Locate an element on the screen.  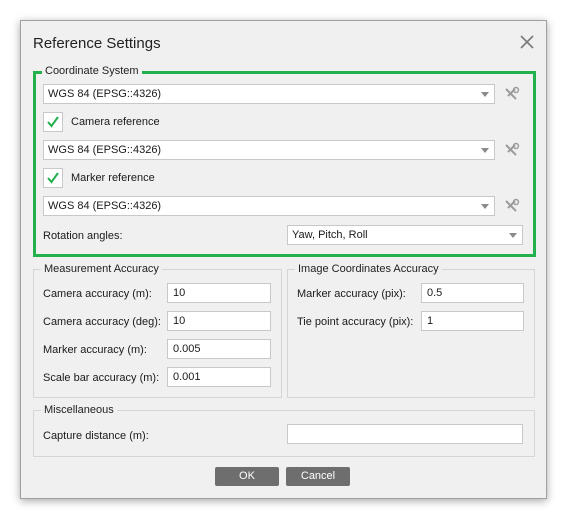
camera-crs-value: WGS 84 (EPSG::4326) is located at coordinates (105, 150).